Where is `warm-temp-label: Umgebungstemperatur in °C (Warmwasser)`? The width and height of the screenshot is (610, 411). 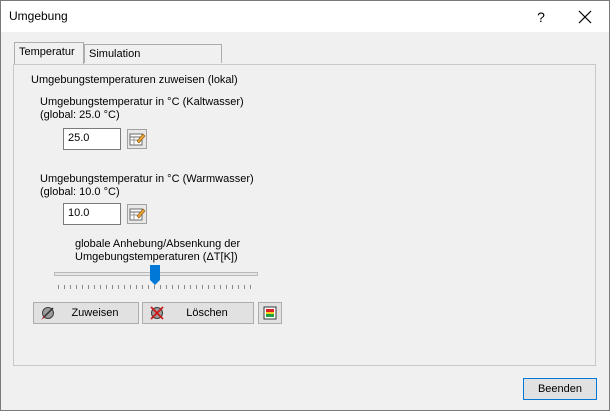 warm-temp-label: Umgebungstemperatur in °C (Warmwasser) is located at coordinates (147, 179).